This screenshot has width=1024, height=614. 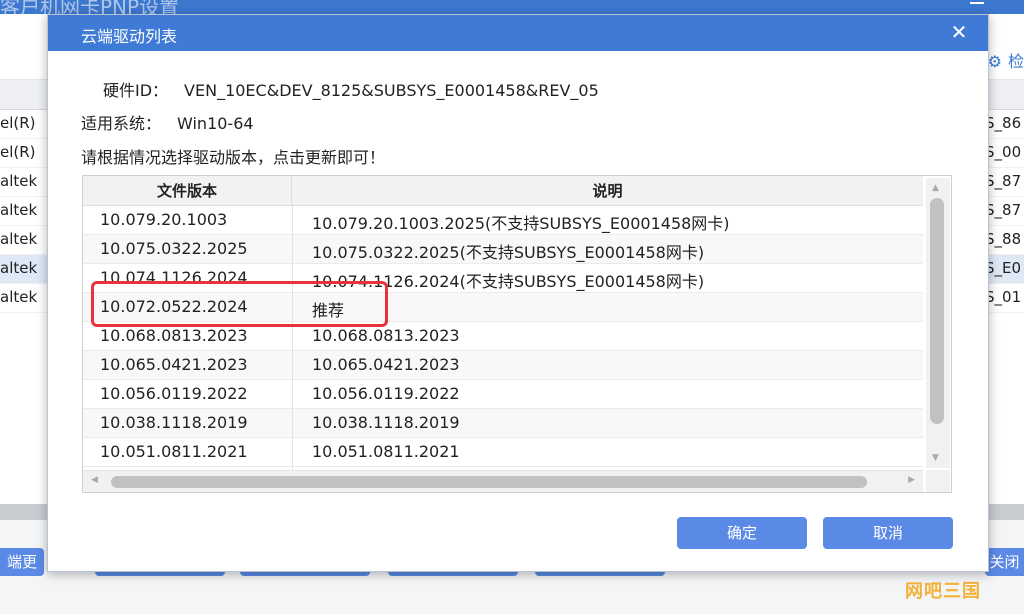 I want to click on table-row-recommended: 10.072.0522.2024 推荐, so click(x=503, y=307).